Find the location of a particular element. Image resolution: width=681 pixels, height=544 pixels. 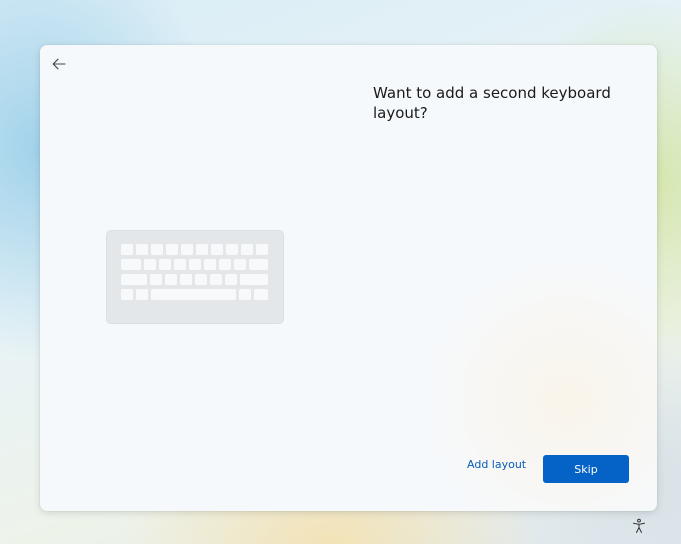

back-button is located at coordinates (59, 64).